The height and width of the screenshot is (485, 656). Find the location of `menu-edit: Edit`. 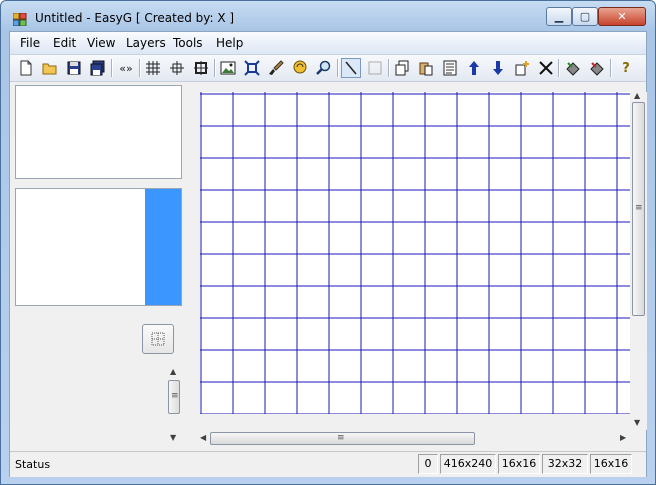

menu-edit: Edit is located at coordinates (64, 43).